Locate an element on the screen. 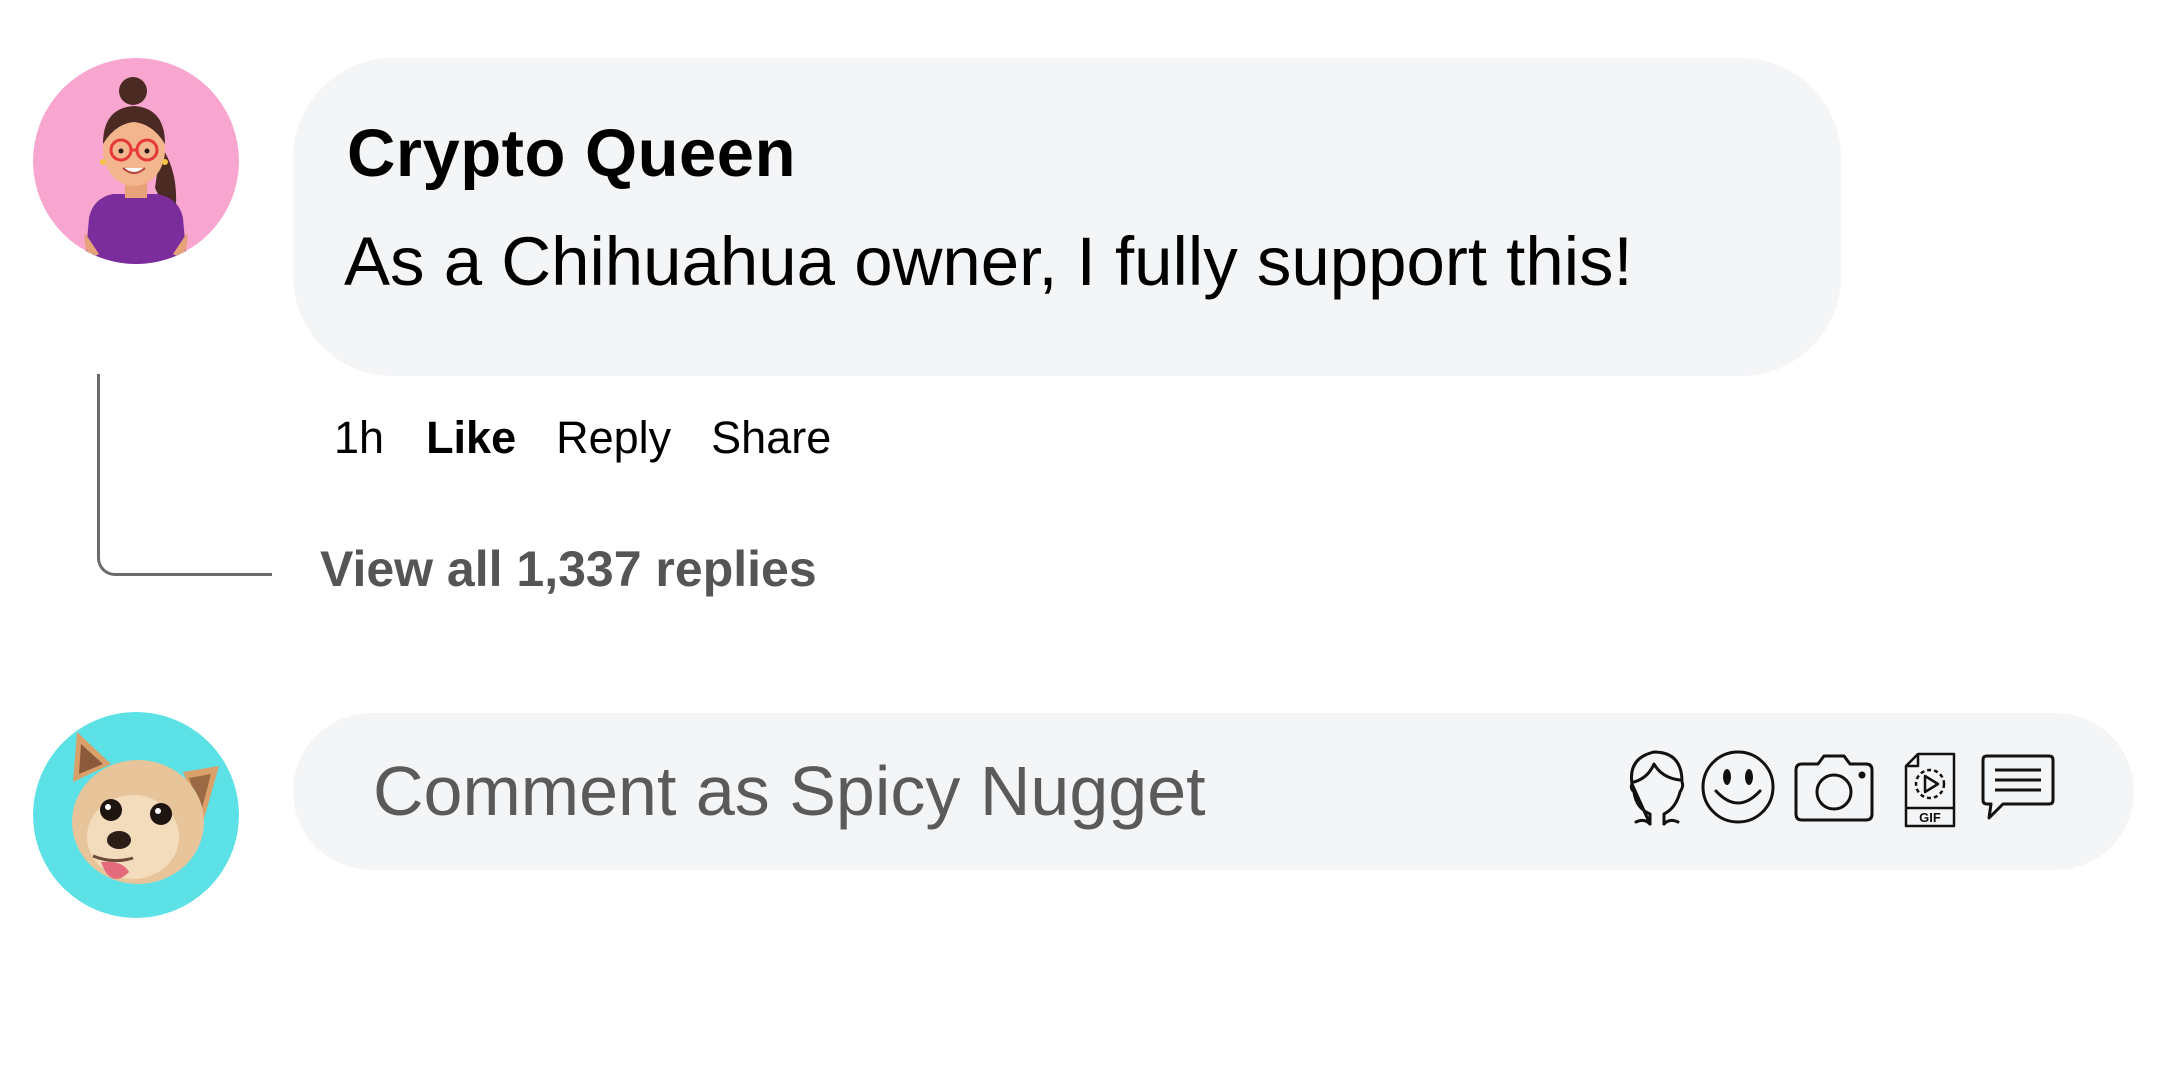 The height and width of the screenshot is (1073, 2160). chihuahua-icon is located at coordinates (136, 815).